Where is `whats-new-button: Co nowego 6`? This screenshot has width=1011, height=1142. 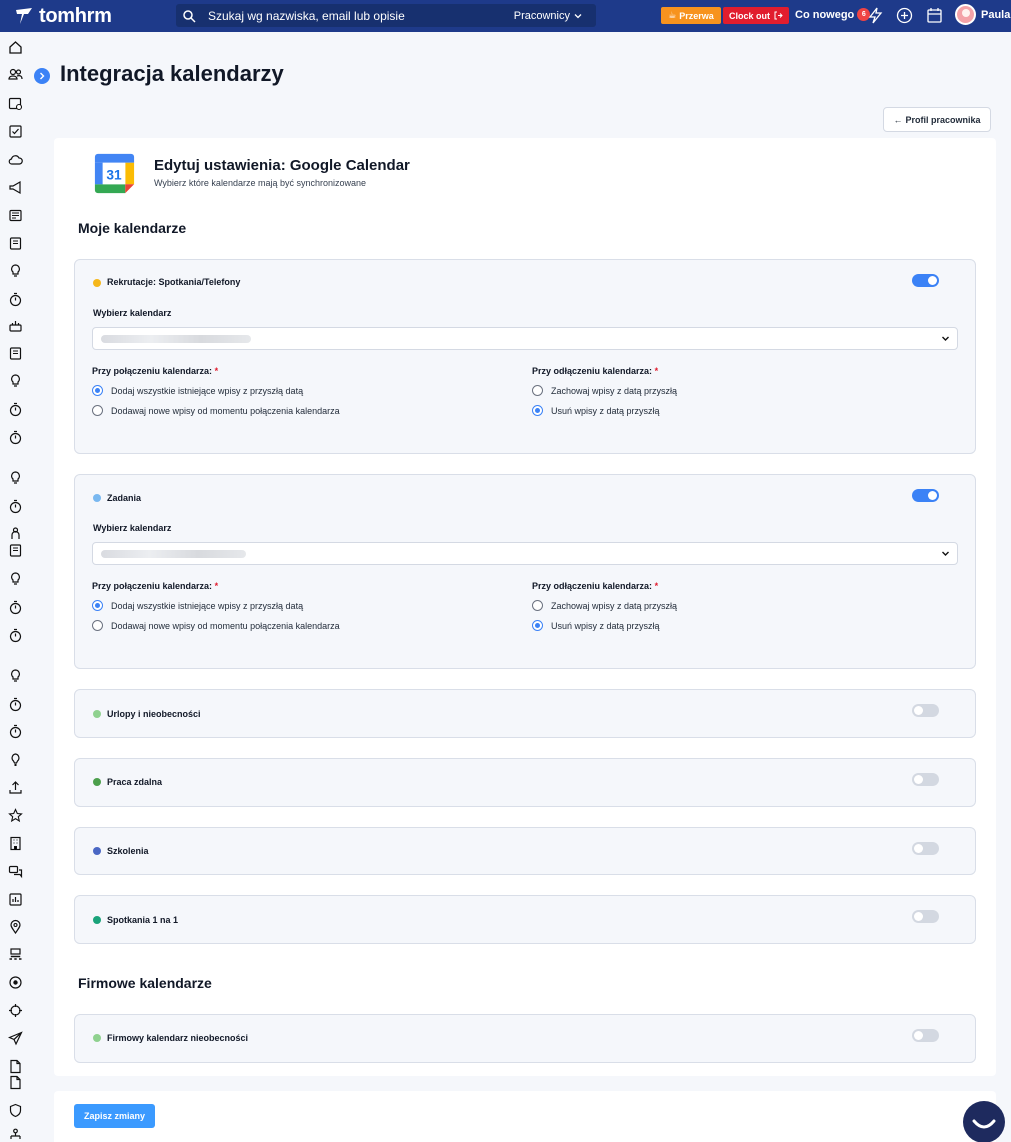 whats-new-button: Co nowego 6 is located at coordinates (833, 14).